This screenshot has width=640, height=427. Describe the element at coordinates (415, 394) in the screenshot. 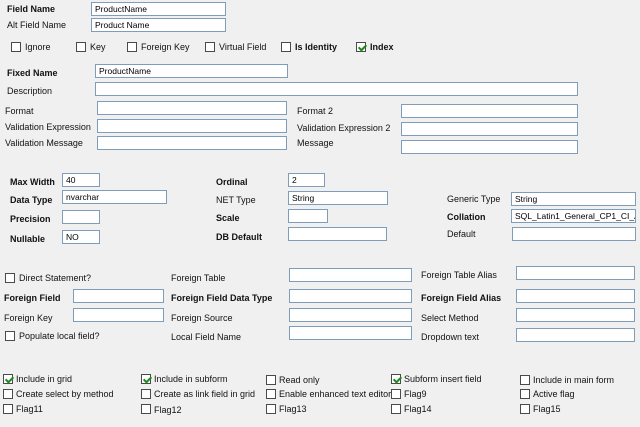

I see `flag9-label: Flag9` at that location.